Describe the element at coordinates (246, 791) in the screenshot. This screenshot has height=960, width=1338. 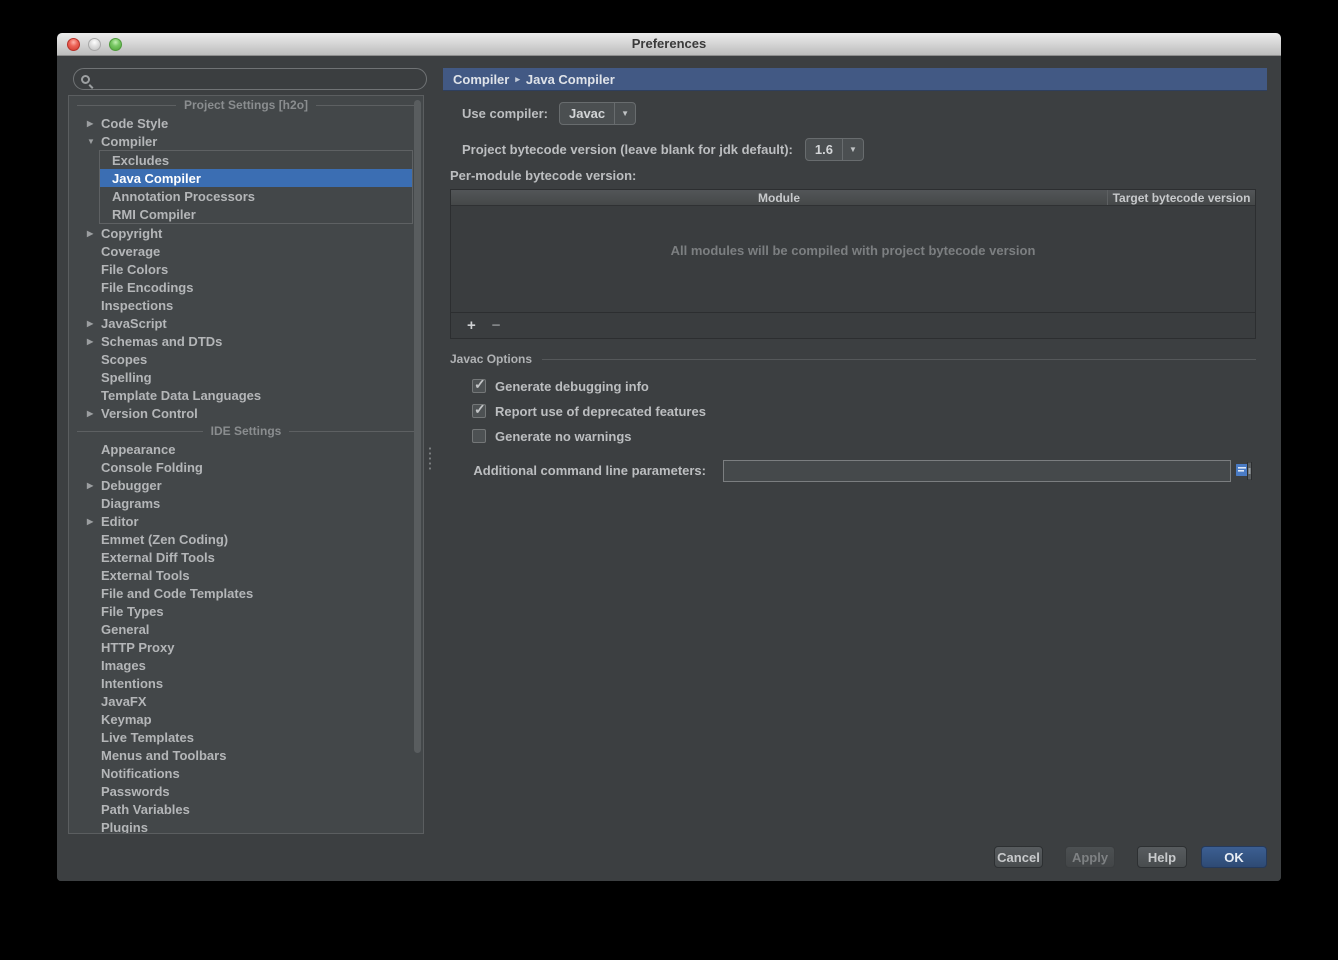
I see `sidebar-item-passwords: Passwords` at that location.